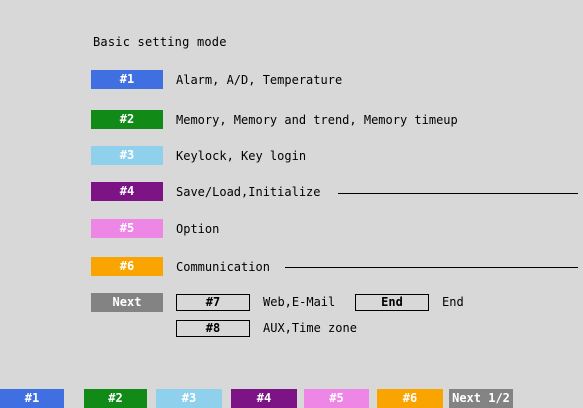 The width and height of the screenshot is (583, 408). I want to click on menu-row-3: #3 Keylock, Key login, so click(291, 156).